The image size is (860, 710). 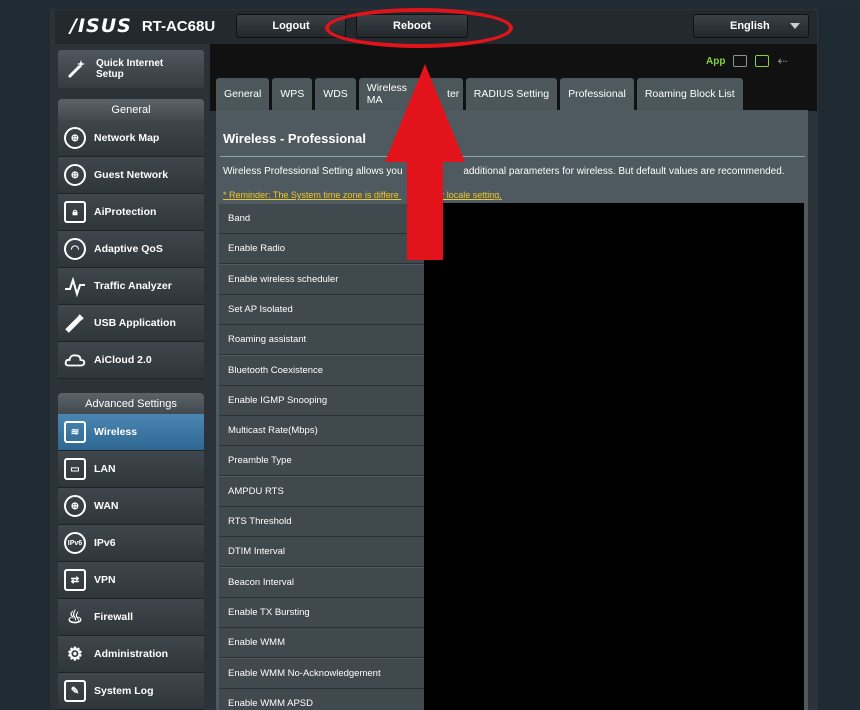 What do you see at coordinates (321, 340) in the screenshot?
I see `table-row: Roaming assistant` at bounding box center [321, 340].